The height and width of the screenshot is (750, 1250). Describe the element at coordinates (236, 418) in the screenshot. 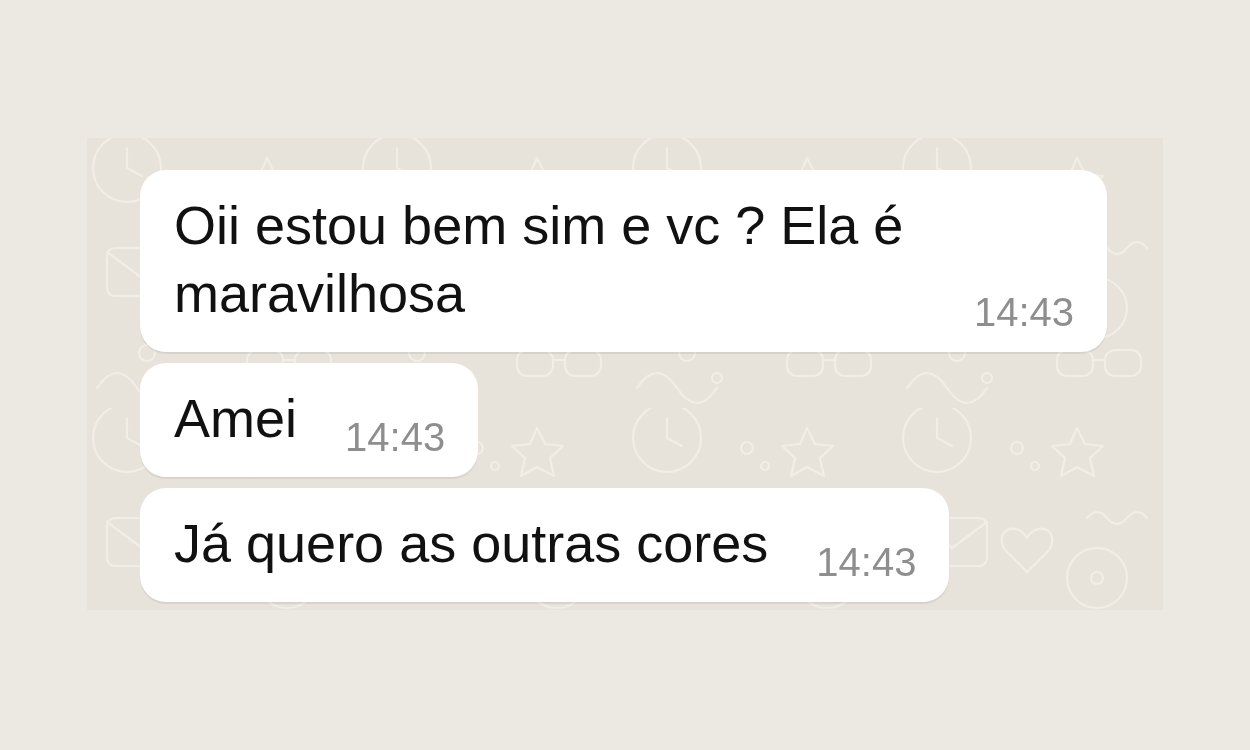

I see `message-text: Amei` at that location.